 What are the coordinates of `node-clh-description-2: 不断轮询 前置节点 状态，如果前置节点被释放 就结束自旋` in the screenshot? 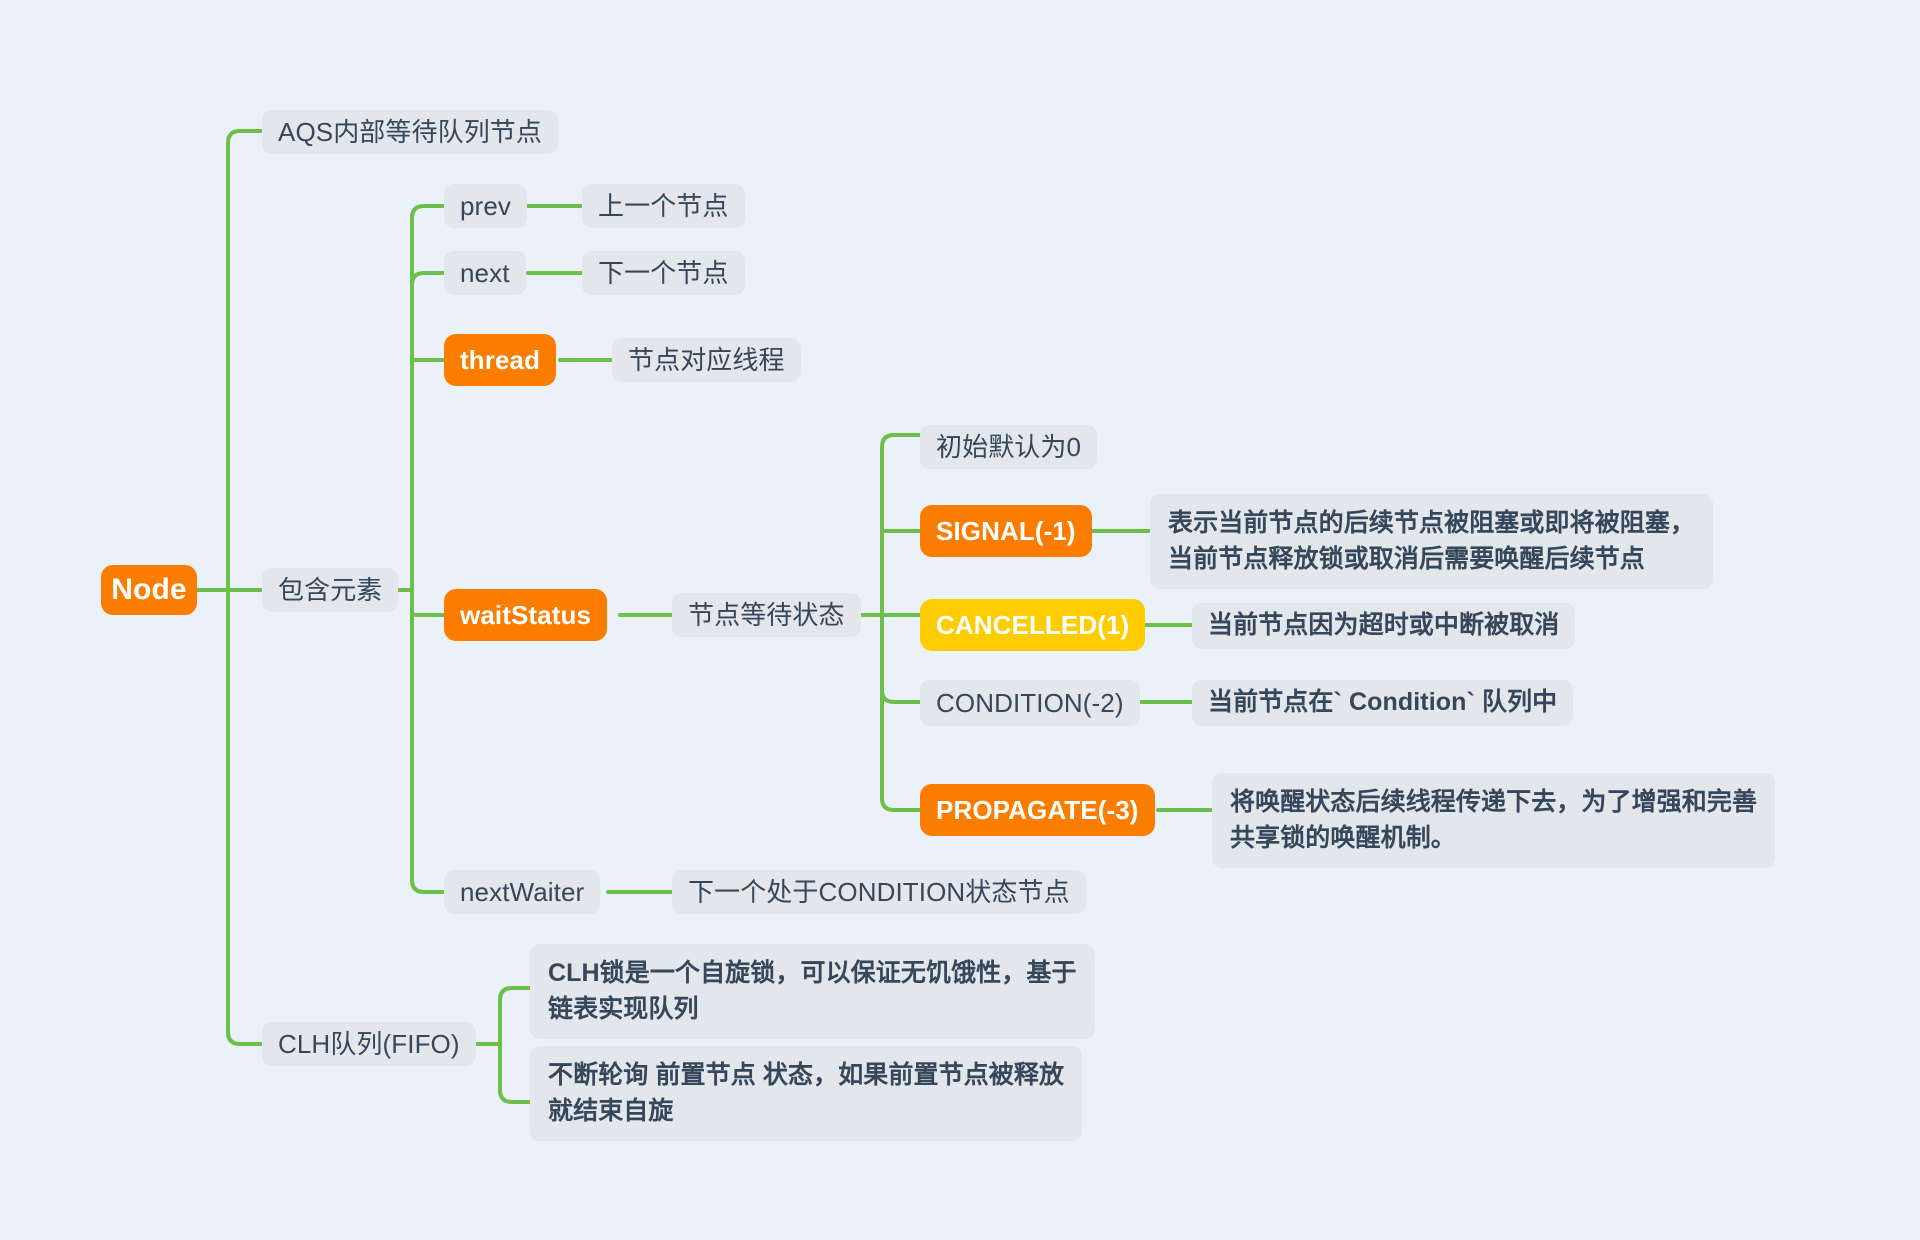 It's located at (806, 1093).